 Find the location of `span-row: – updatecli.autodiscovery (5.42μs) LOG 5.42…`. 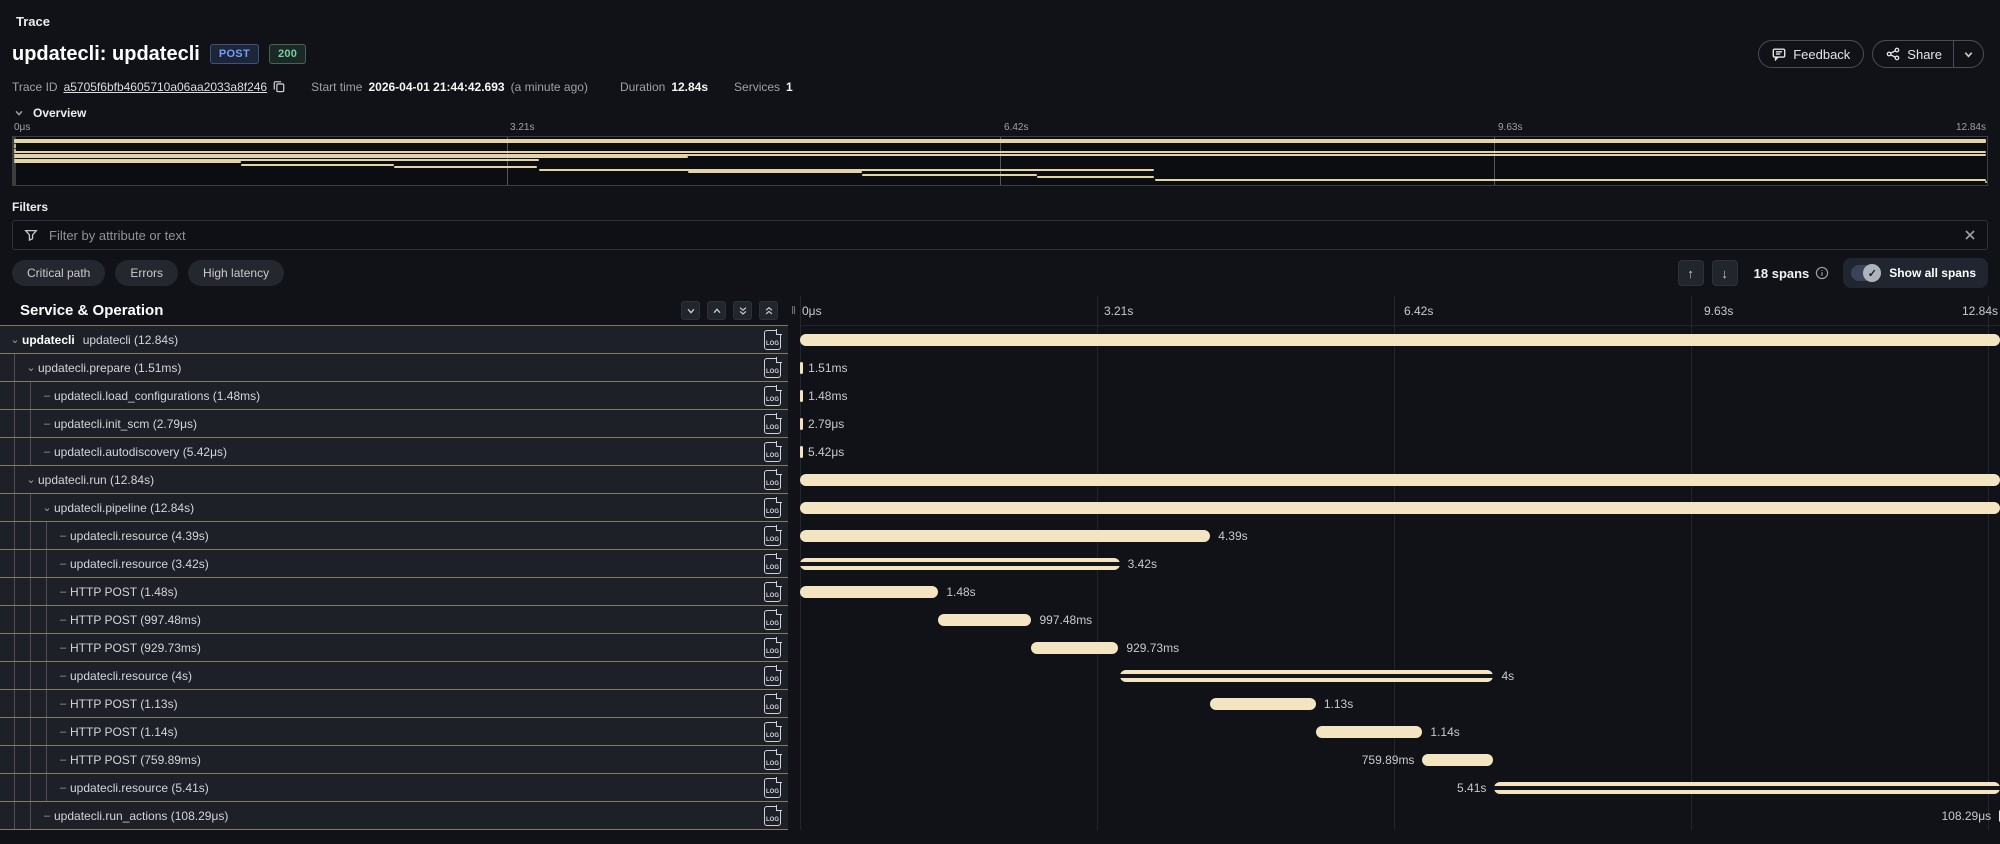

span-row: – updatecli.autodiscovery (5.42μs) LOG 5.42… is located at coordinates (1000, 452).